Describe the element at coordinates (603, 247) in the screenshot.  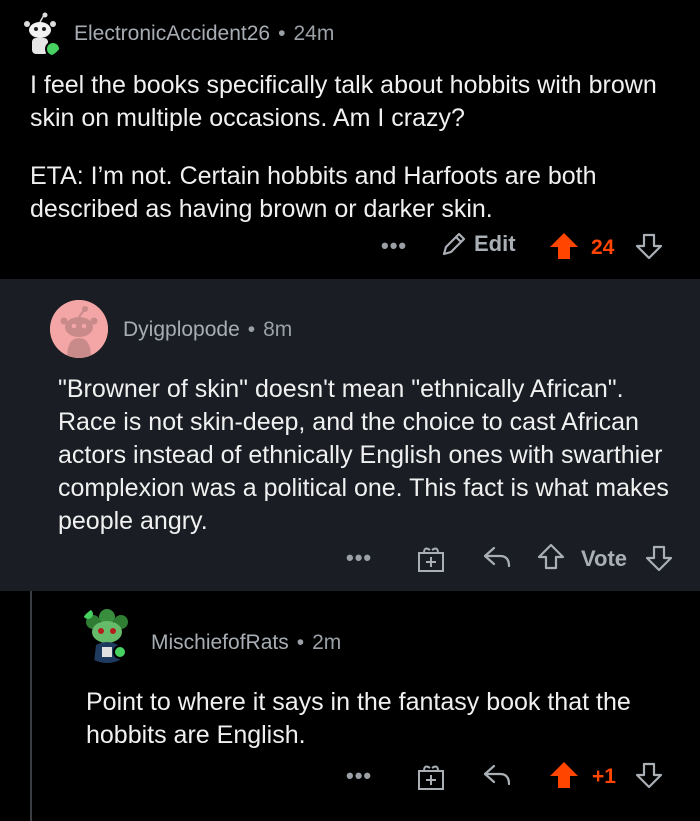
I see `vote-score: 24` at that location.